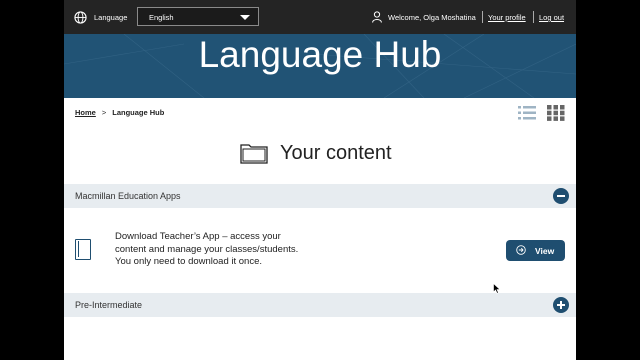 This screenshot has width=640, height=360. Describe the element at coordinates (556, 113) in the screenshot. I see `grid-view-icon` at that location.